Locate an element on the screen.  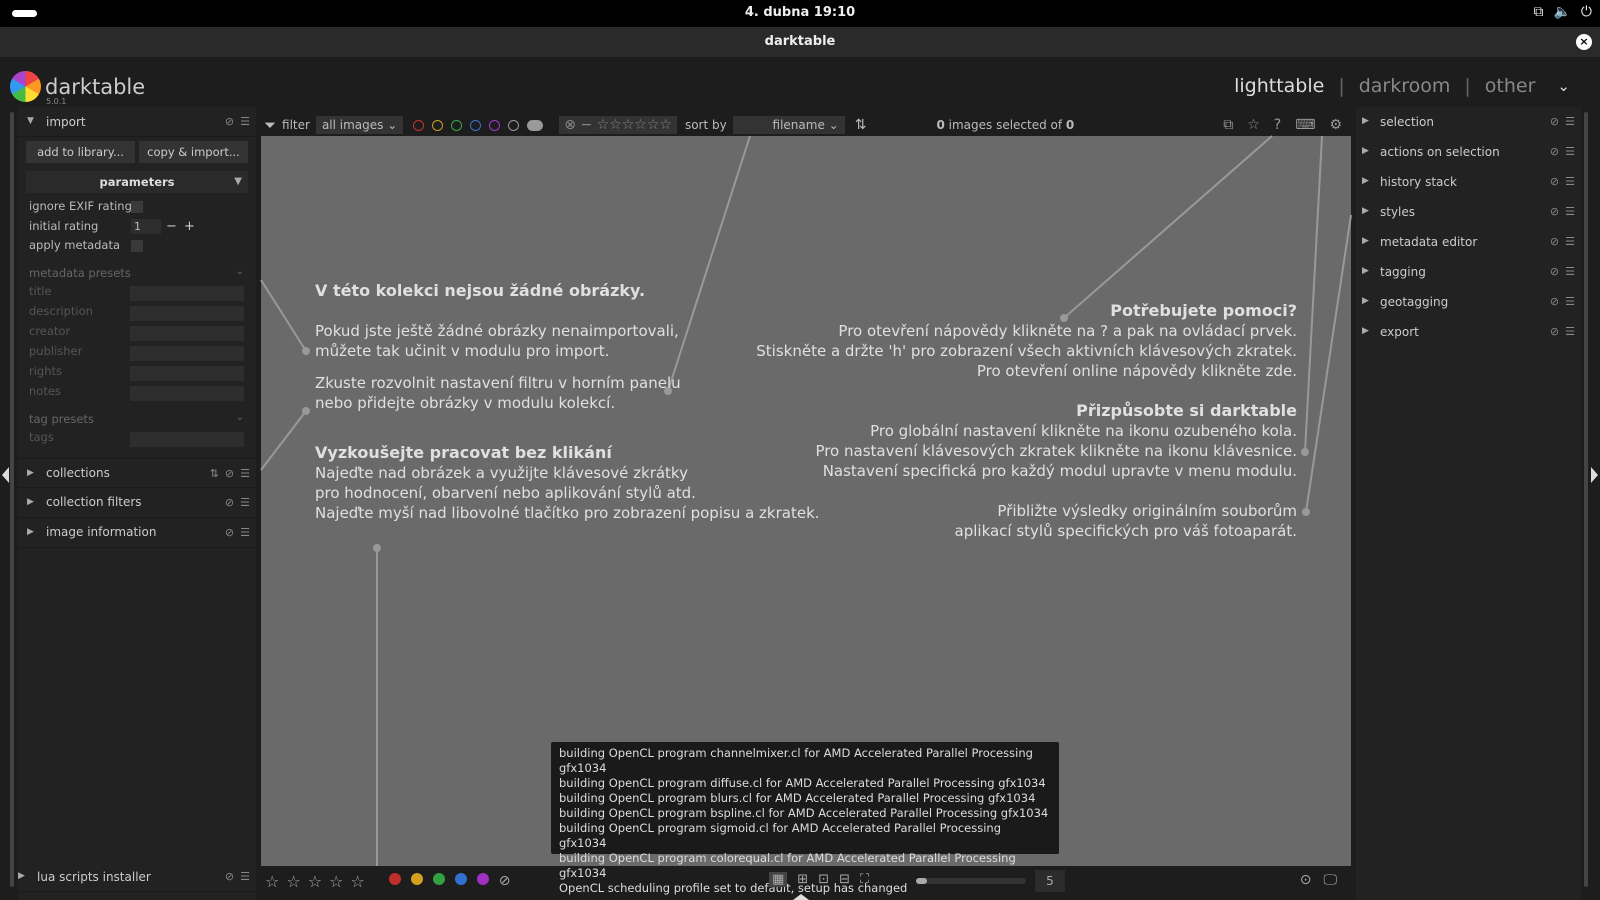
zoomable-layout-icon: ⊞ is located at coordinates (802, 879).